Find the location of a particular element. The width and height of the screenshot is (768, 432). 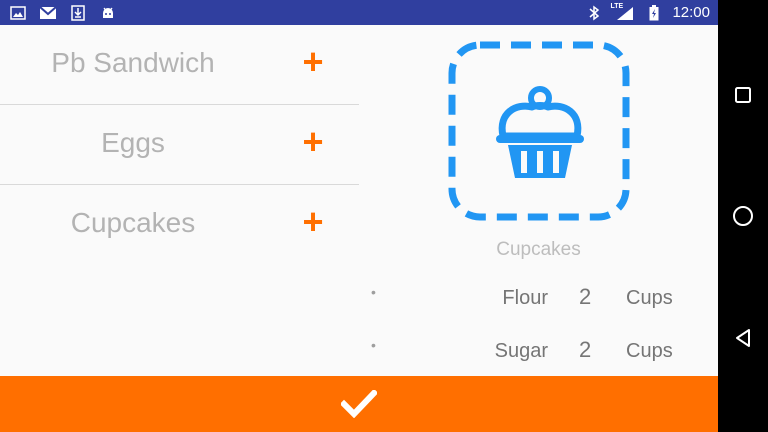

recent-apps-button is located at coordinates (743, 95).